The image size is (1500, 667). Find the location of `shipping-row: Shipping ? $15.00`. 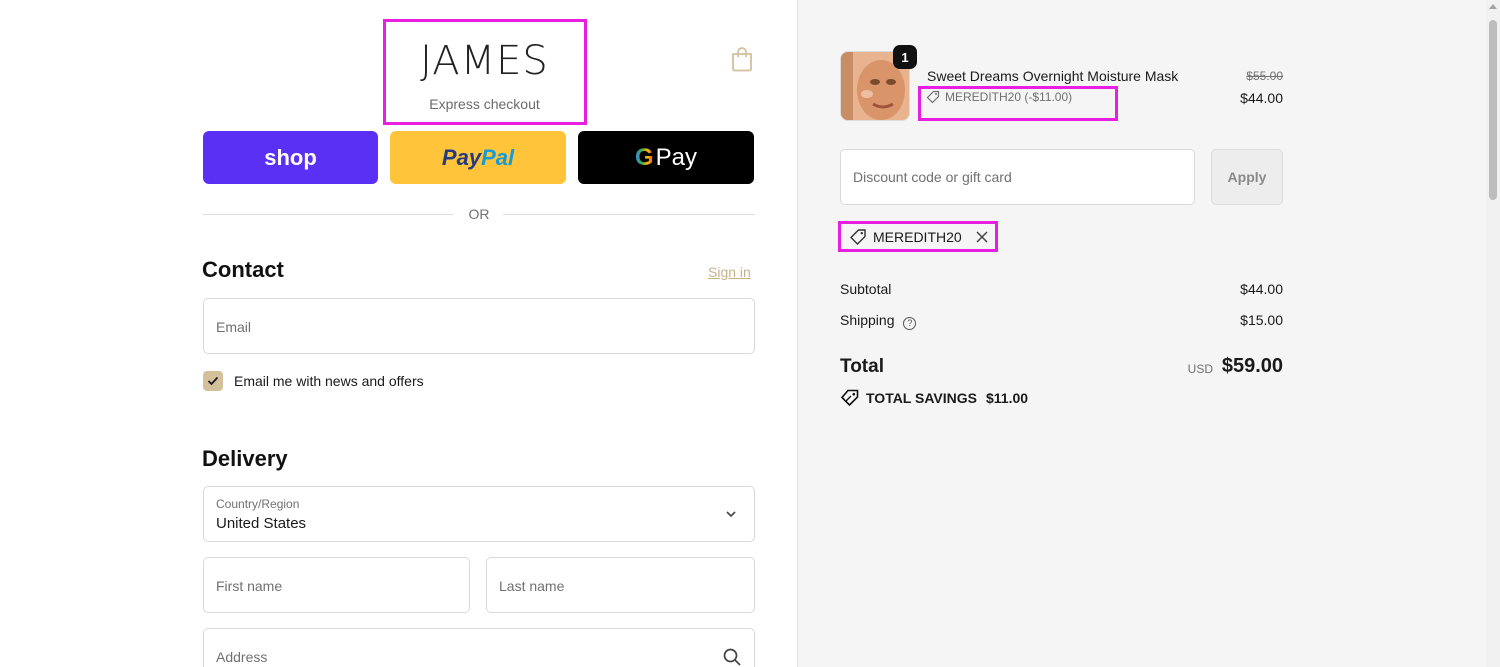

shipping-row: Shipping ? $15.00 is located at coordinates (1061, 321).